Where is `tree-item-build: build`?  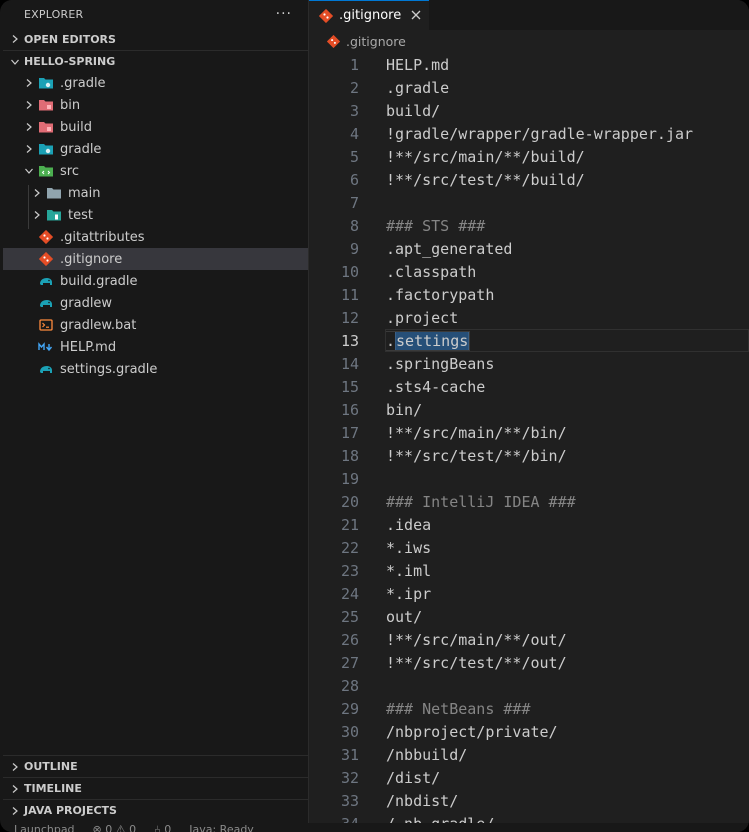 tree-item-build: build is located at coordinates (155, 127).